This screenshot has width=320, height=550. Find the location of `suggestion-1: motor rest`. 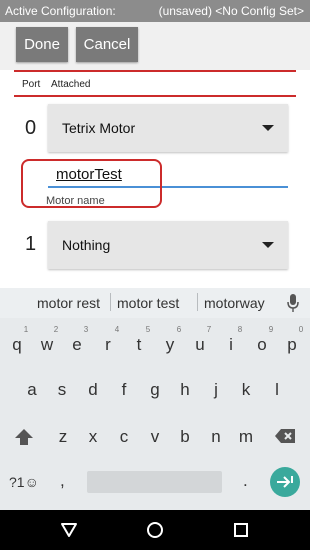

suggestion-1: motor rest is located at coordinates (68, 303).